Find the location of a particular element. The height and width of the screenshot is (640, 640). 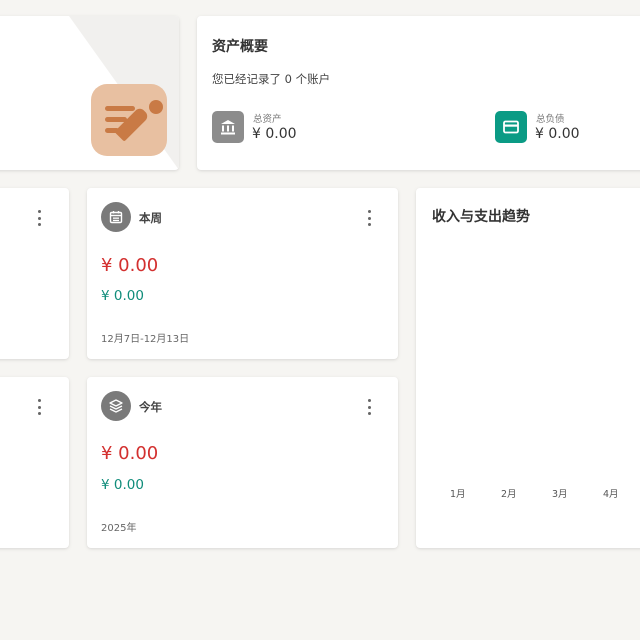

month-tick: 2月 is located at coordinates (509, 494).